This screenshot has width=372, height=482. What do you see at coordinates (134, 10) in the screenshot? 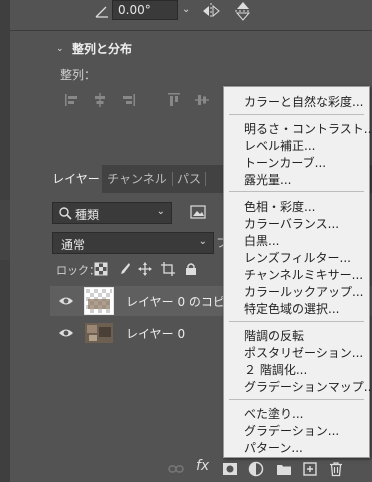
I see `angle-value: 0.00°` at bounding box center [134, 10].